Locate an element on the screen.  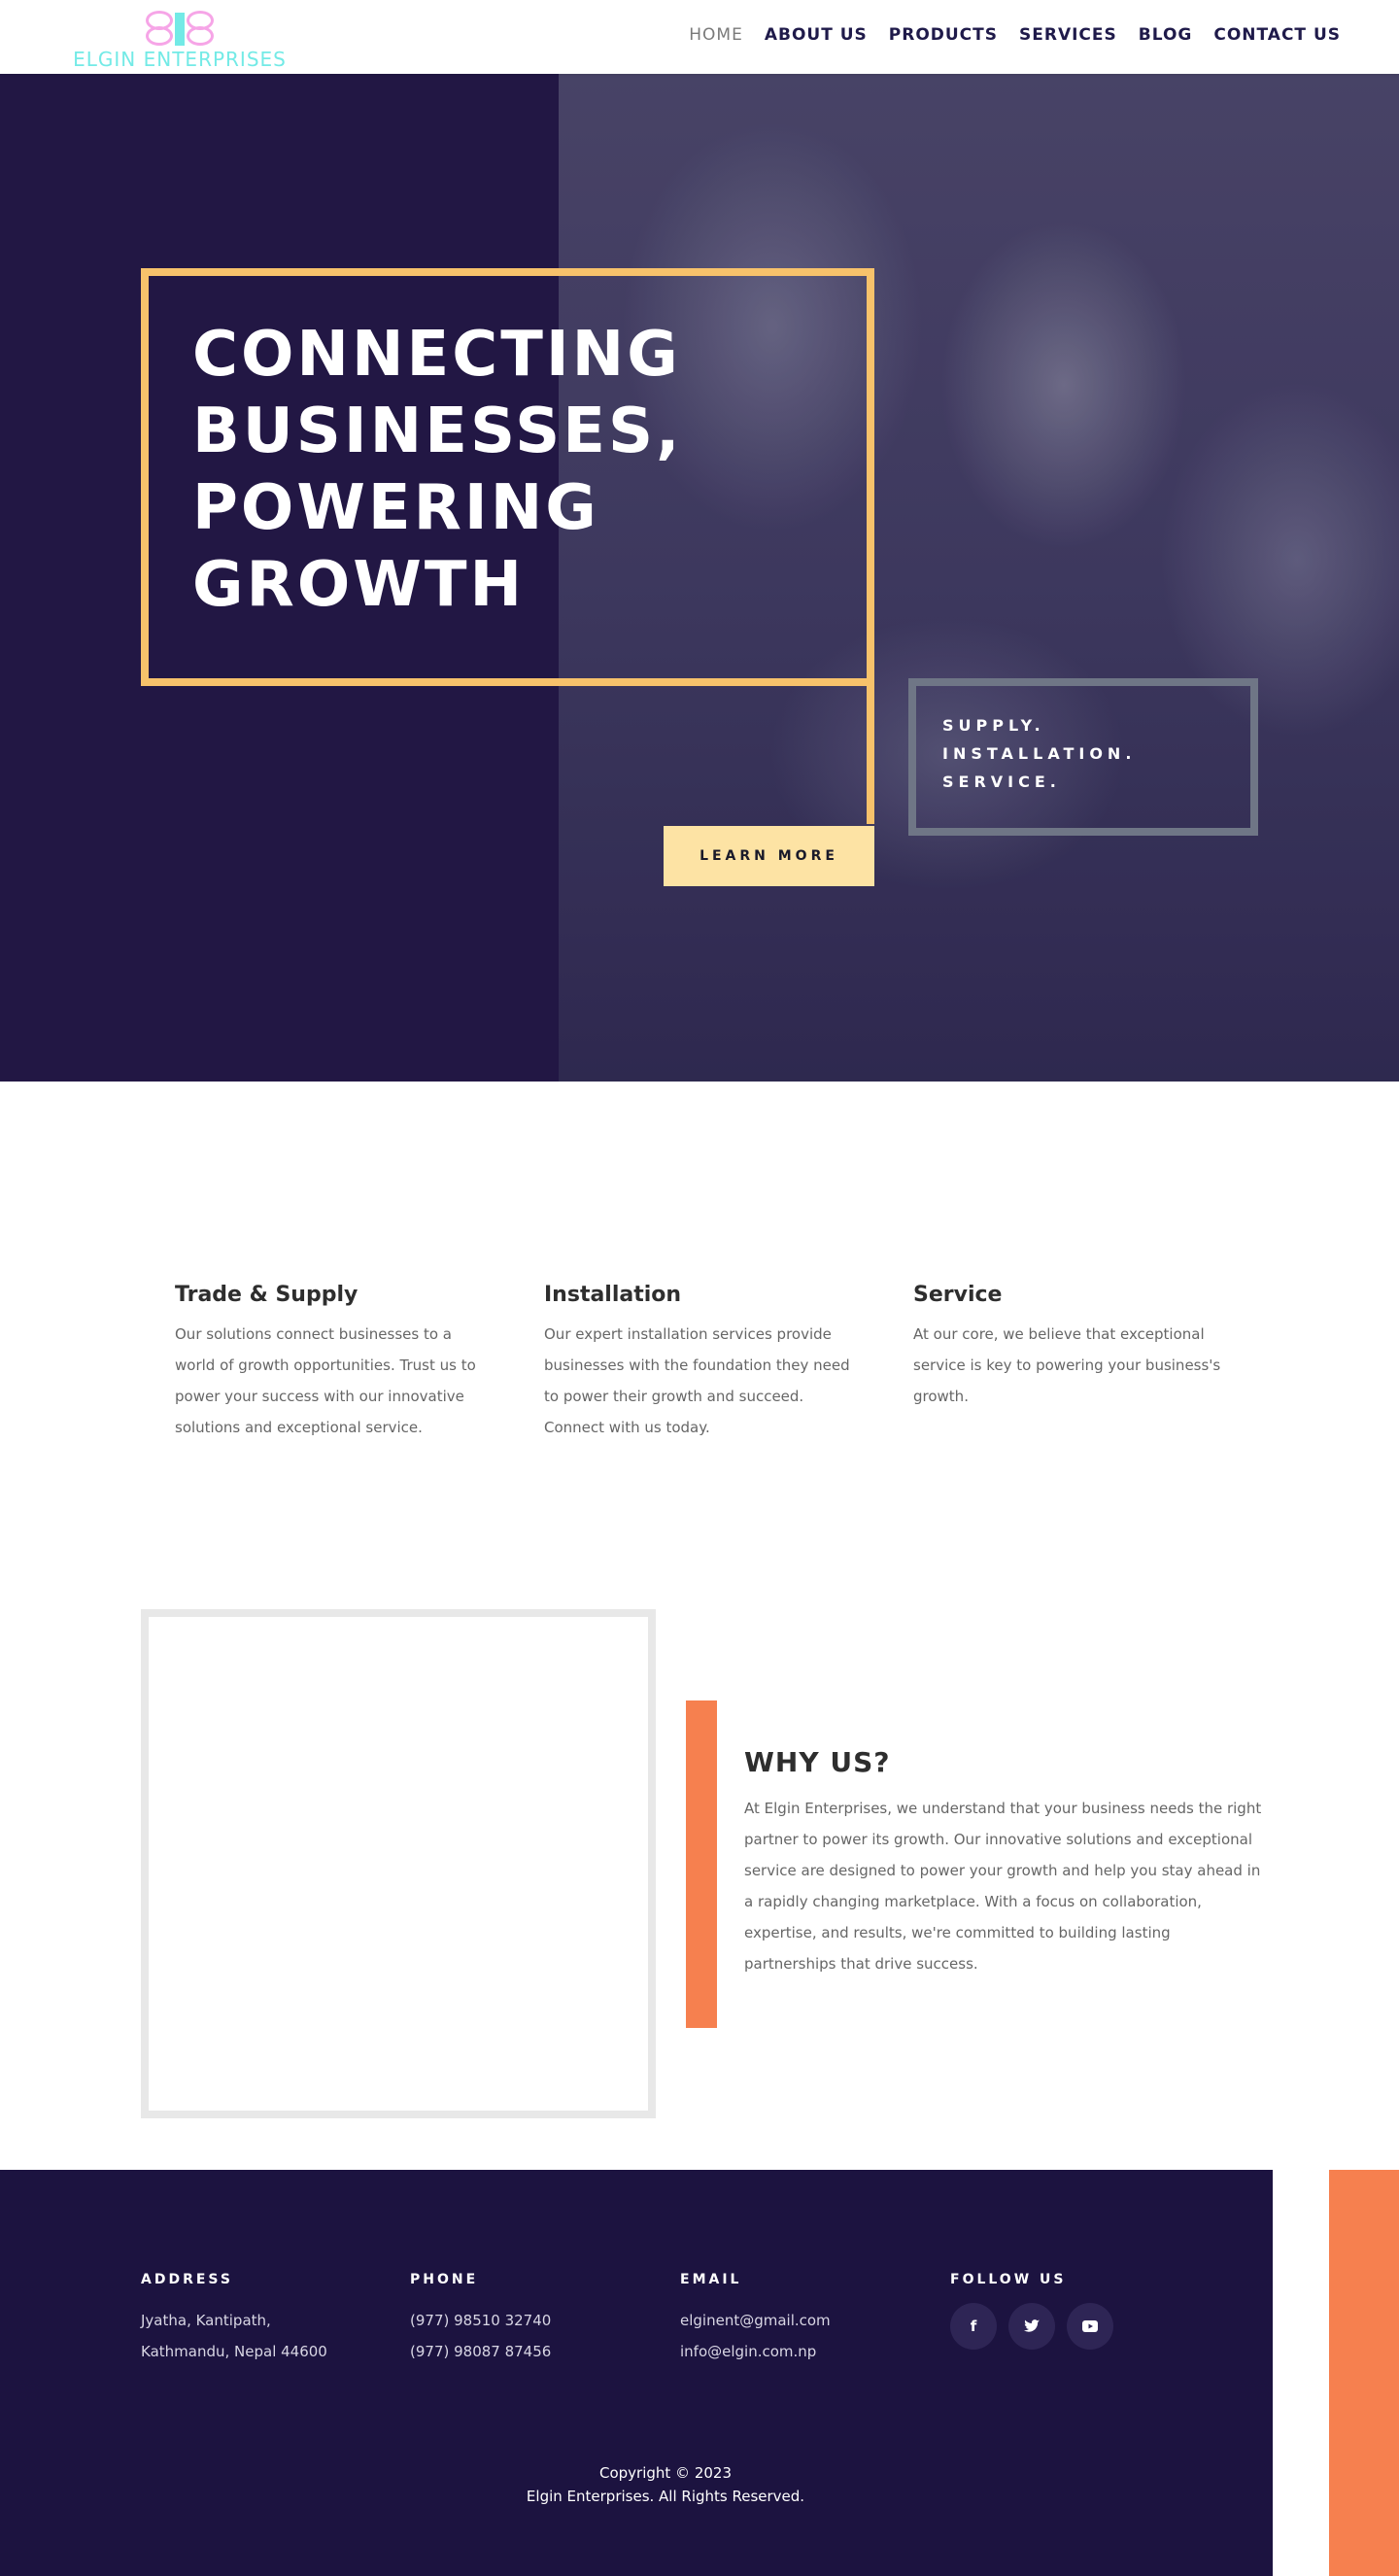
learn-more-button: LEARN MORE is located at coordinates (769, 856).